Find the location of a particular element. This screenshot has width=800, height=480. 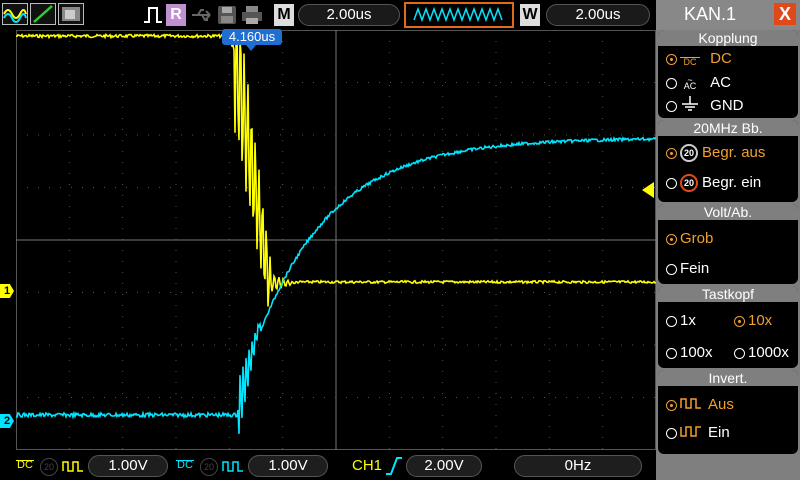

run-status-indicator: R is located at coordinates (176, 15).